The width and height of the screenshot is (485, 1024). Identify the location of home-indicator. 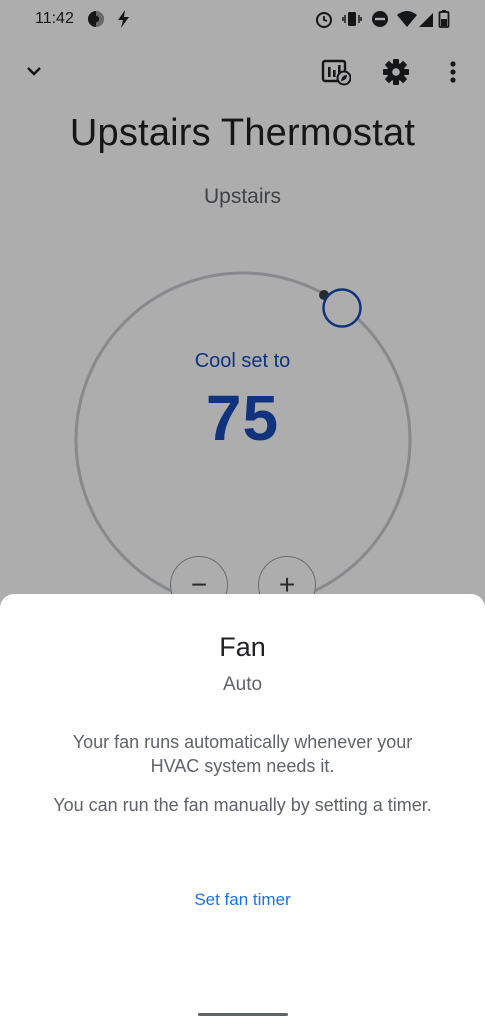
(243, 1014).